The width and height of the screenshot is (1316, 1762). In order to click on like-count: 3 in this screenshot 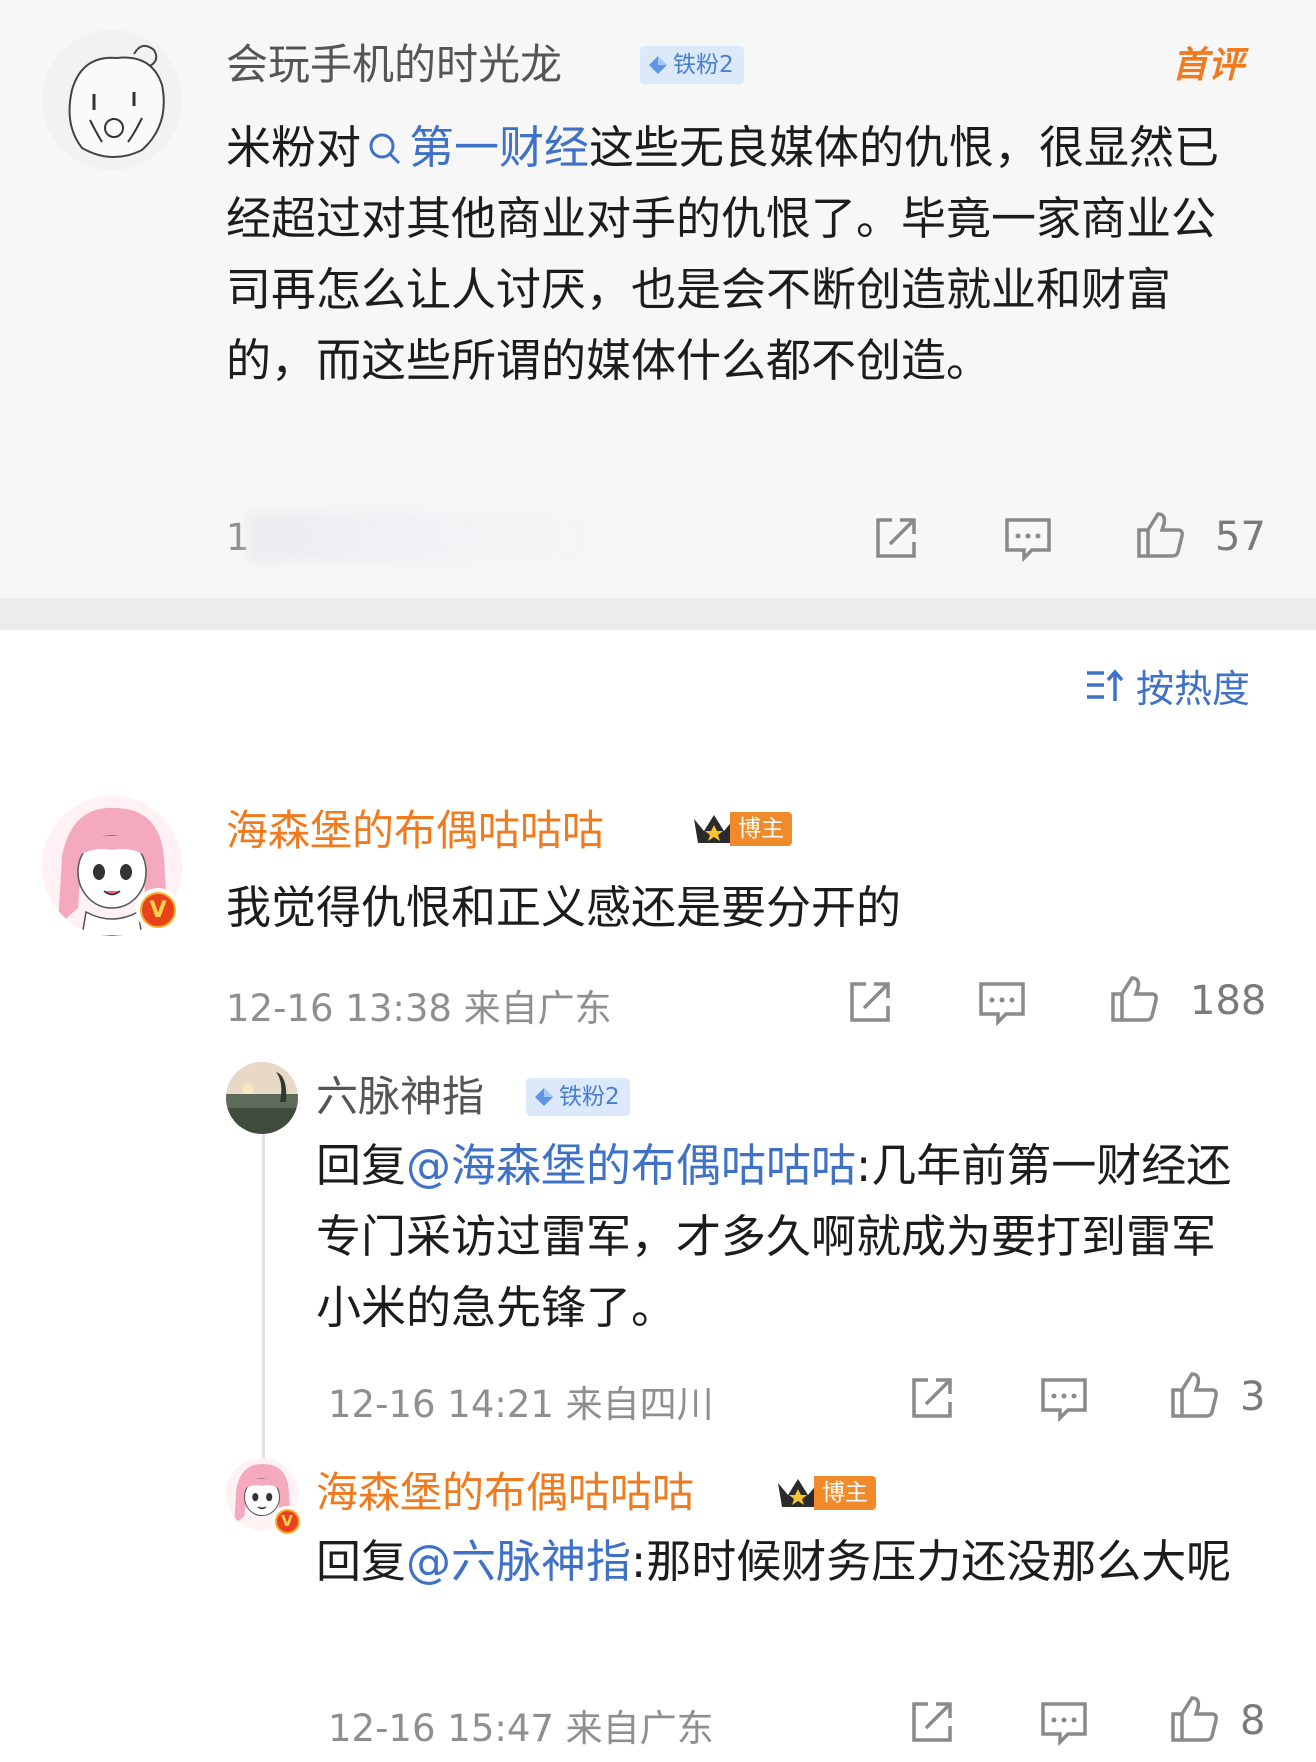, I will do `click(1253, 1397)`.